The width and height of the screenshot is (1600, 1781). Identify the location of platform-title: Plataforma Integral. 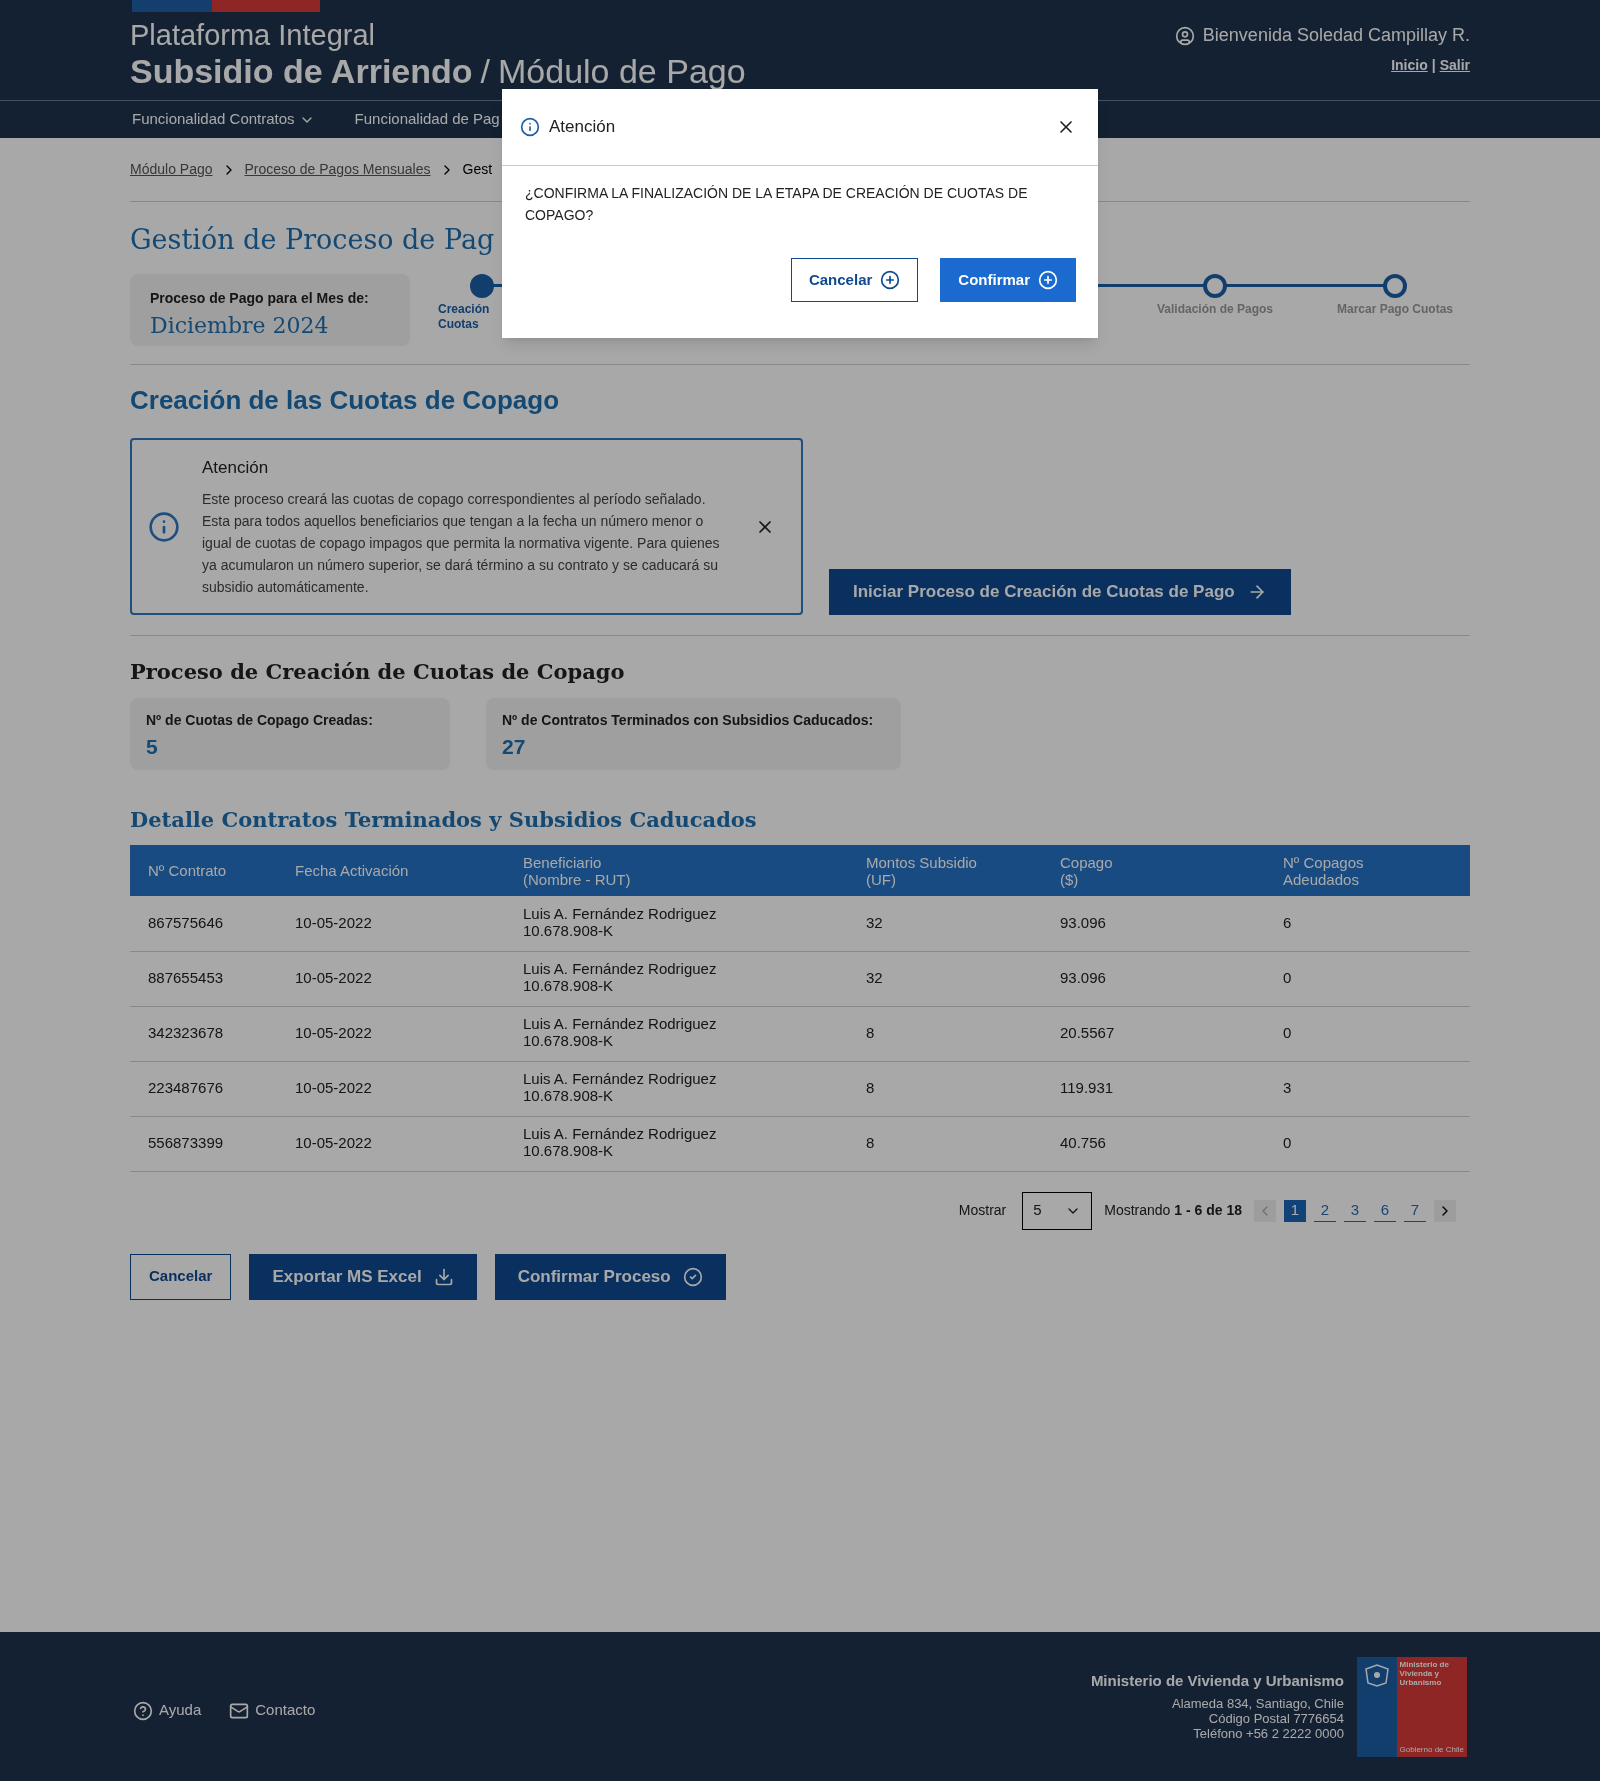
(253, 35).